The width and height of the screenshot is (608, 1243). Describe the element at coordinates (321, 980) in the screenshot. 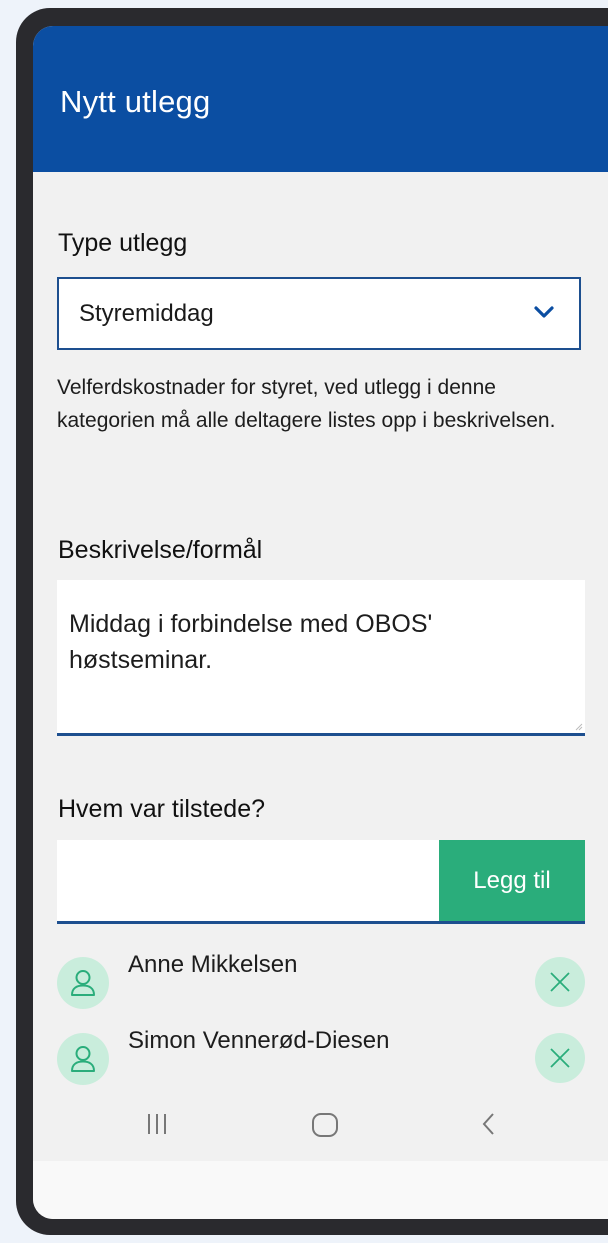

I see `attendee-list-item: Anne Mikkelsen` at that location.